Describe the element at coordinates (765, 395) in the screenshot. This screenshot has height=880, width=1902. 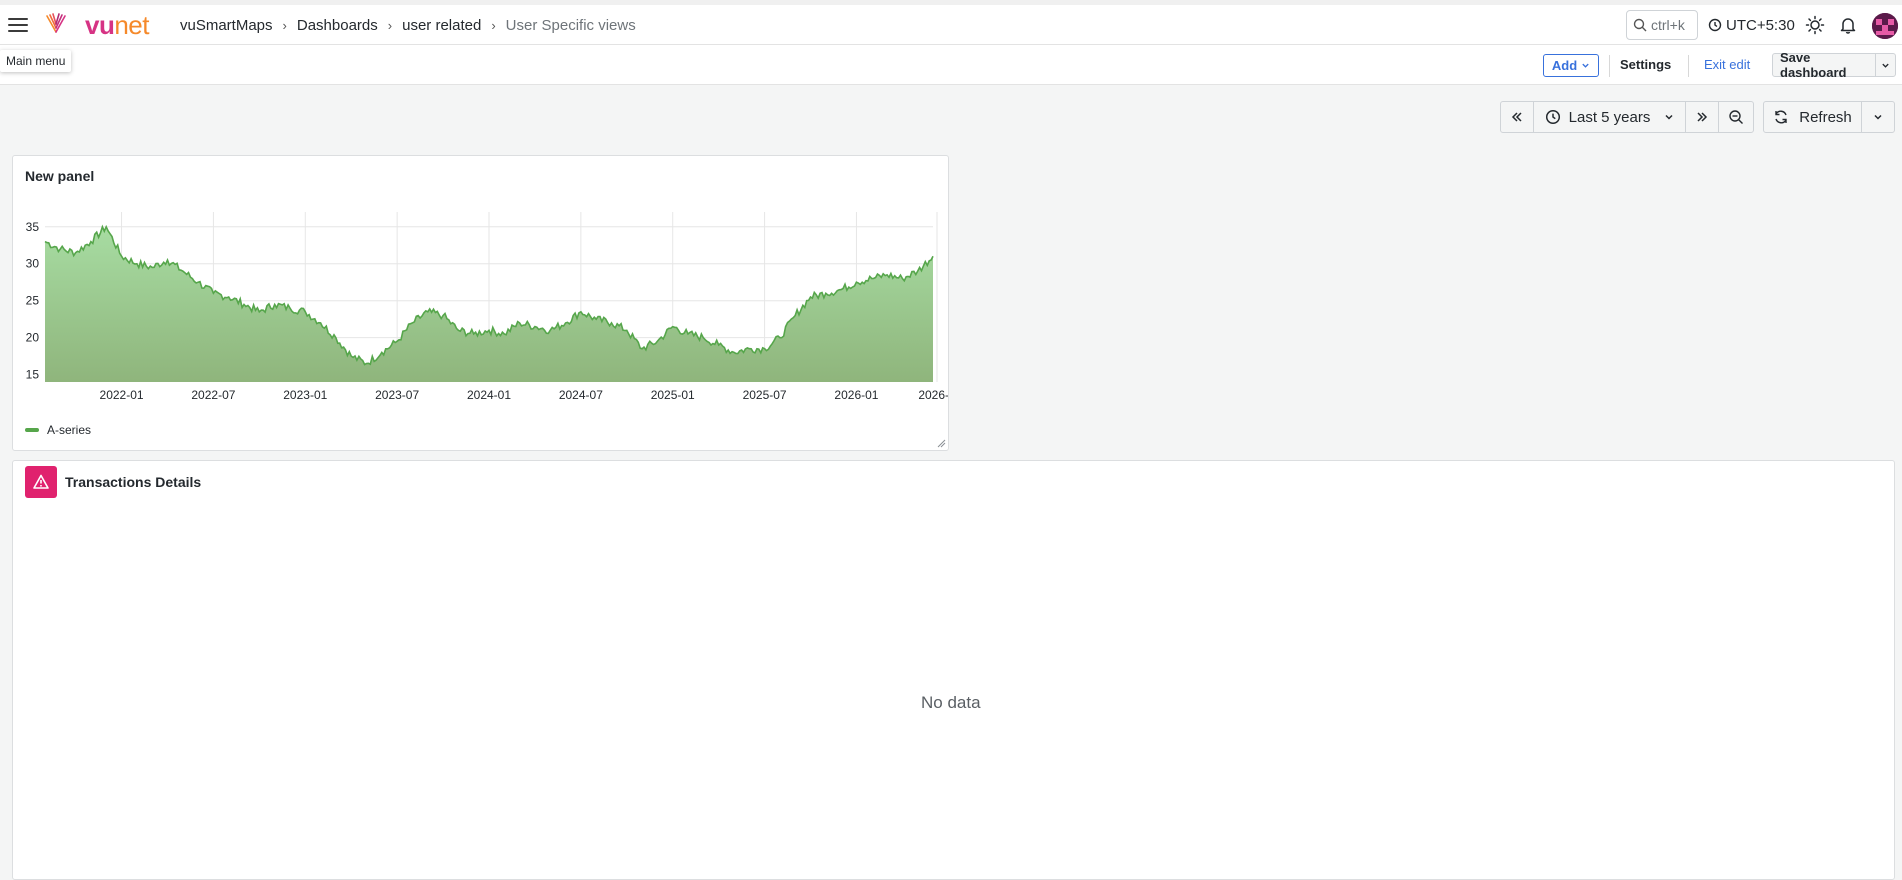
I see `x-tick-label: 2025-07` at that location.